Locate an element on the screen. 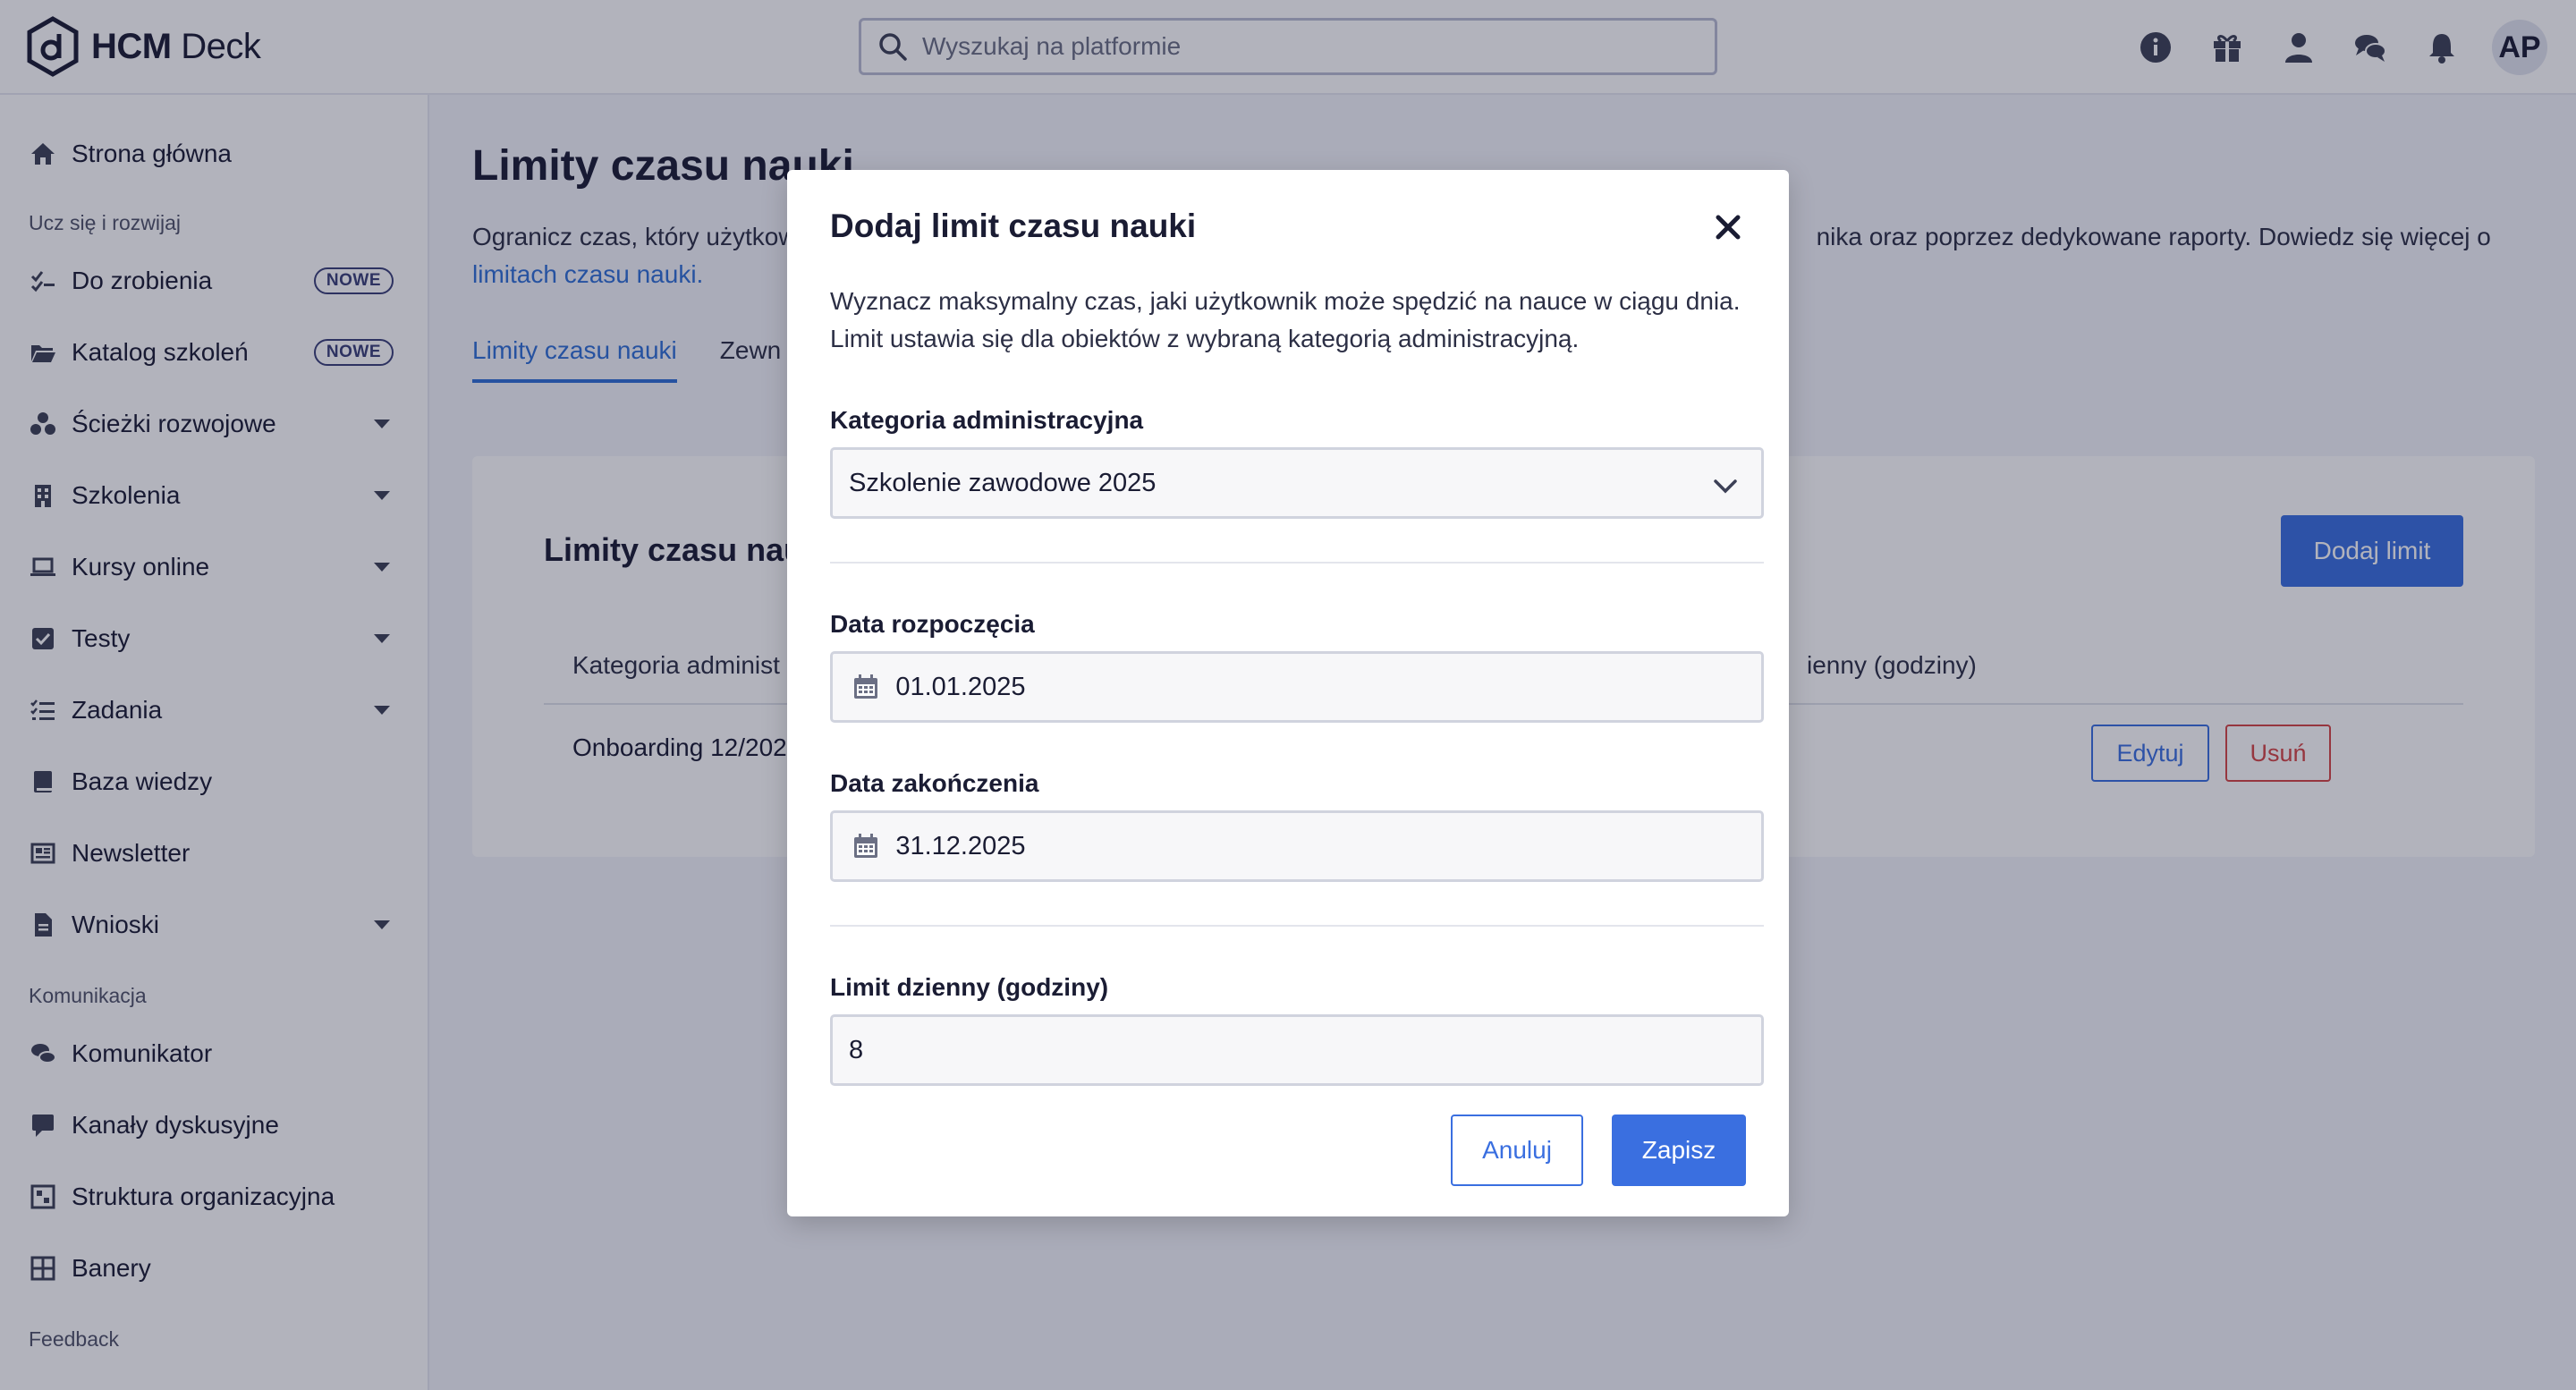 The image size is (2576, 1390). cancel-button: Anuluj is located at coordinates (1517, 1150).